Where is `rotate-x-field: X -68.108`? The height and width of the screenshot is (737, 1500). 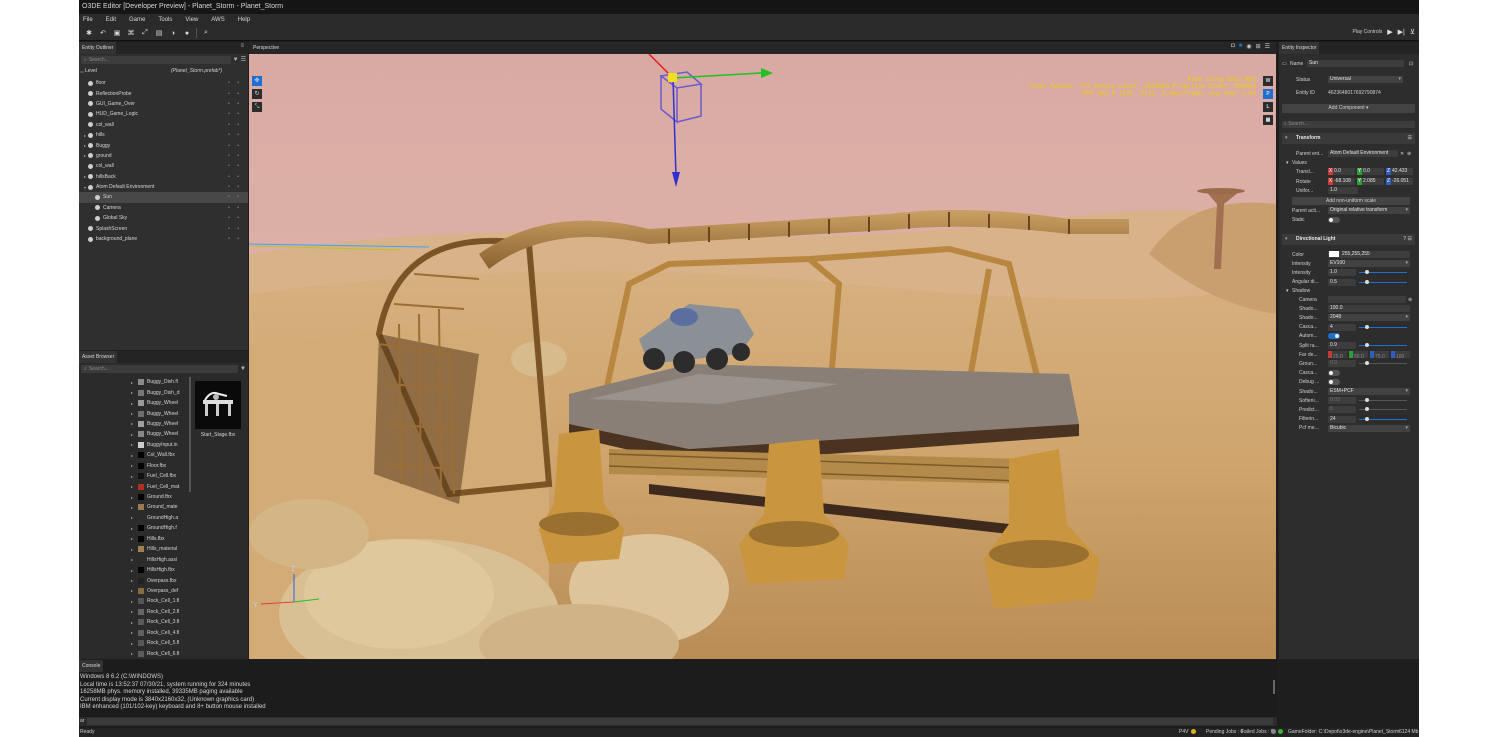
rotate-x-field: X -68.108 is located at coordinates (1341, 181).